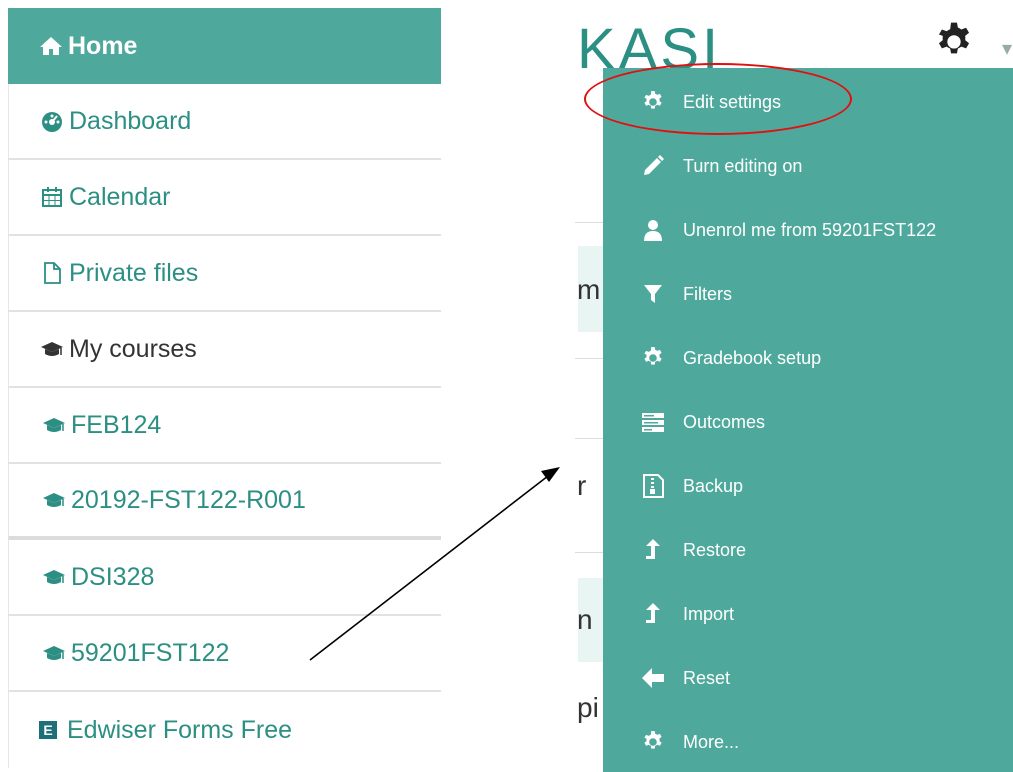 This screenshot has height=772, width=1013. I want to click on menu-item-unenrol: Unenrol me from 59201FST122, so click(788, 230).